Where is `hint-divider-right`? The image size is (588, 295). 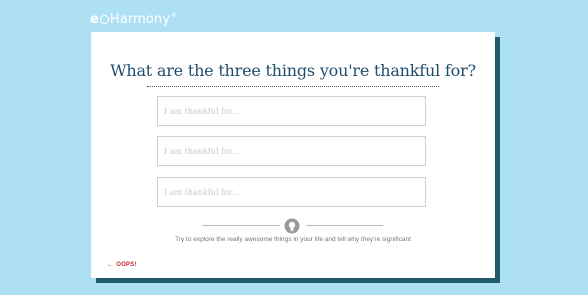 hint-divider-right is located at coordinates (344, 225).